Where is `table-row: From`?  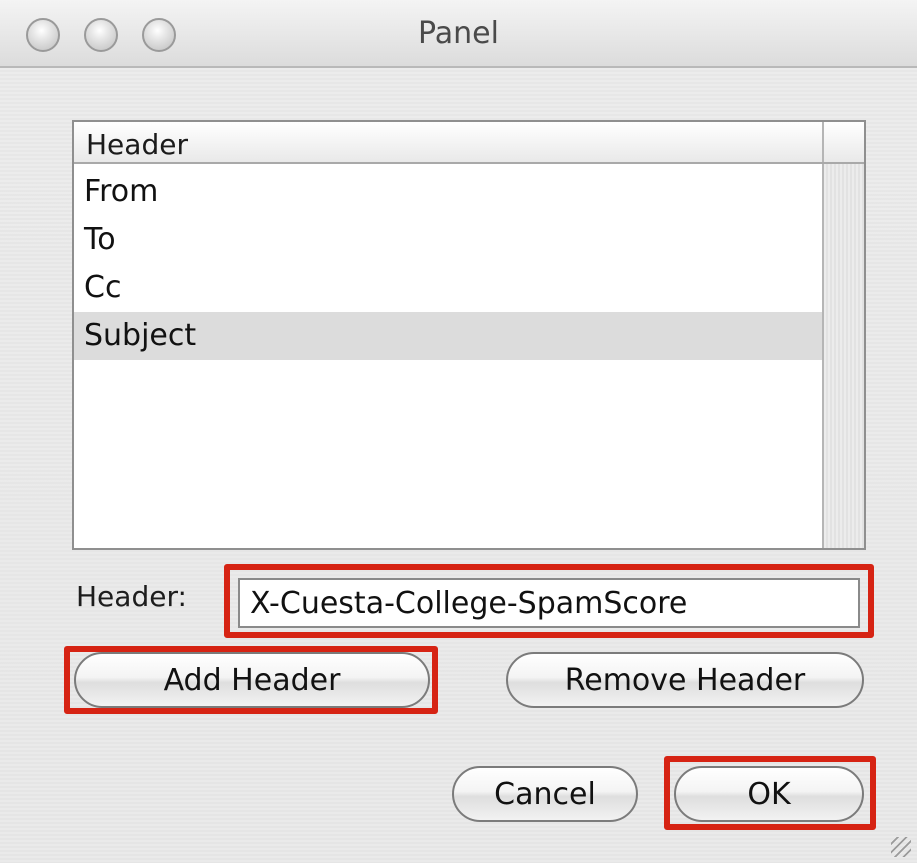 table-row: From is located at coordinates (449, 192).